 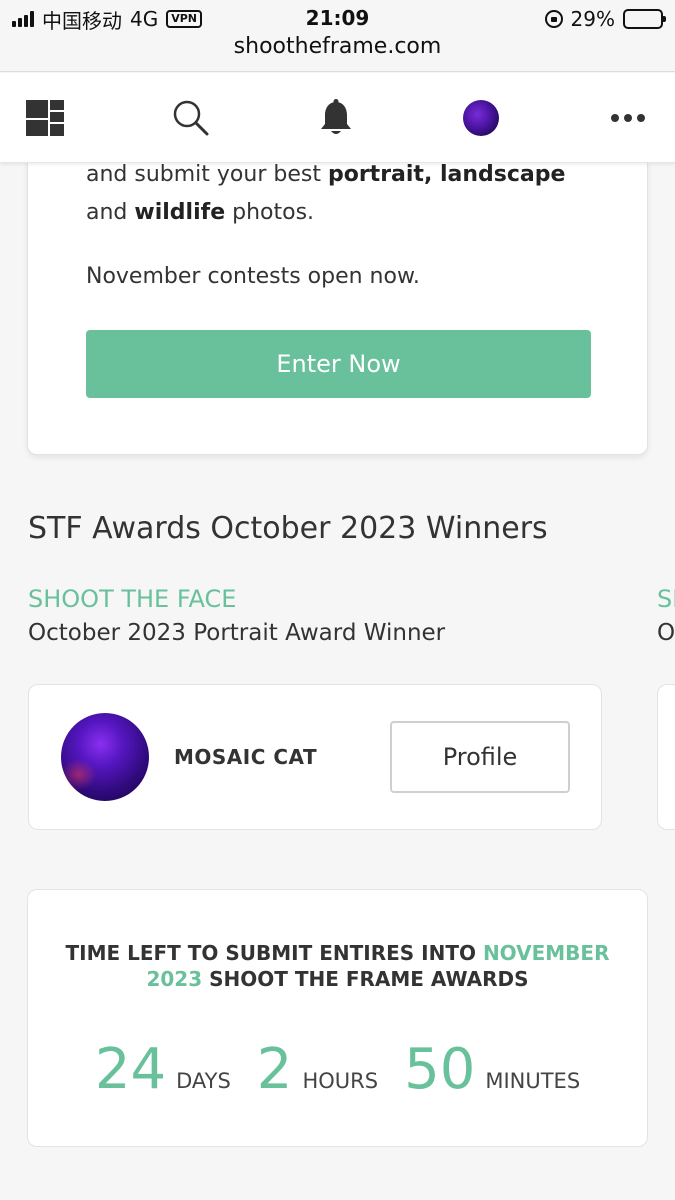 I want to click on more-icon, so click(x=628, y=118).